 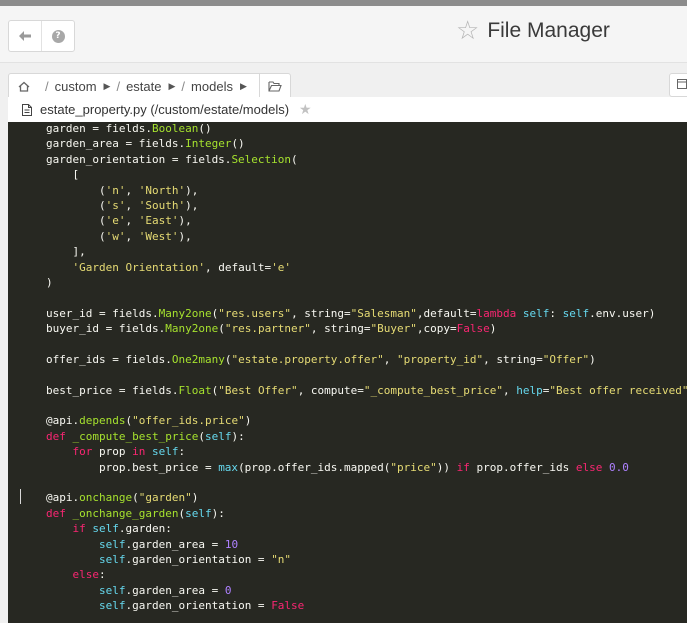 I want to click on code-token: best_price = fields., so click(x=112, y=390).